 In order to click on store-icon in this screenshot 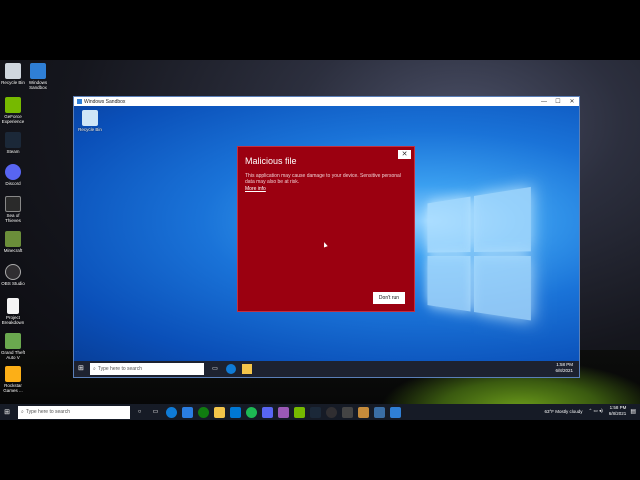, I will do `click(187, 412)`.